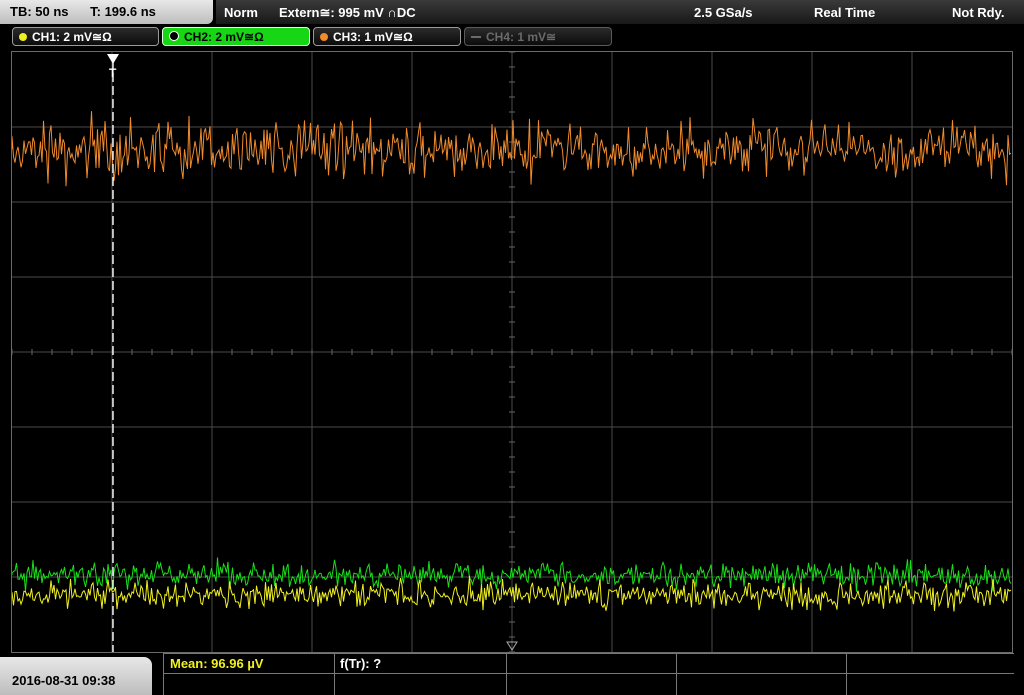  I want to click on trigger-source-label: Extern≅: 995 mV ∩DC, so click(347, 13).